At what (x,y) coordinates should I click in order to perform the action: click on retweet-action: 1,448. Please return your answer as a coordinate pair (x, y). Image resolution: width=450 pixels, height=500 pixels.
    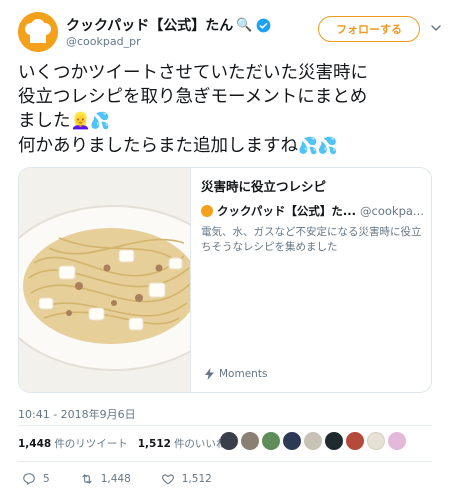
    Looking at the image, I should click on (105, 479).